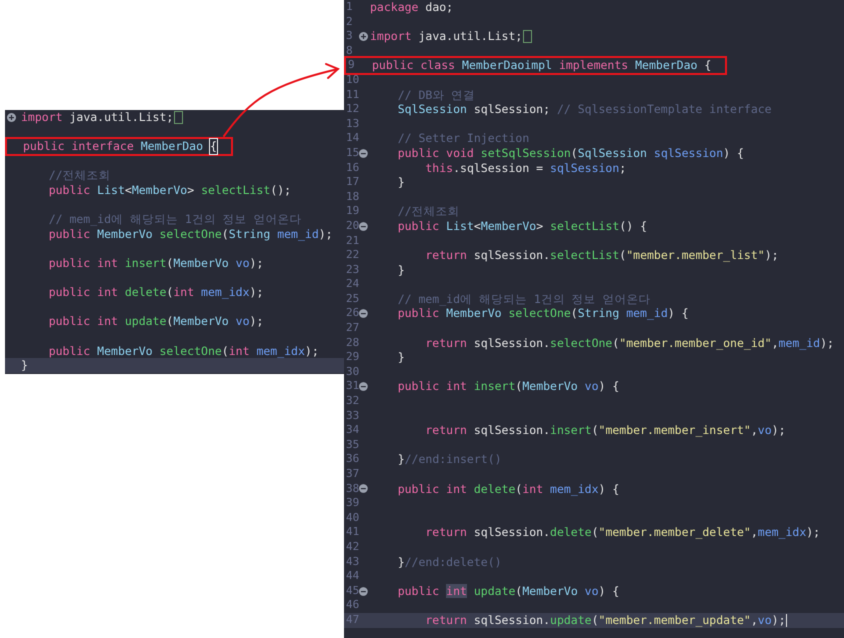 The width and height of the screenshot is (844, 638). What do you see at coordinates (353, 153) in the screenshot?
I see `line-number: 15` at bounding box center [353, 153].